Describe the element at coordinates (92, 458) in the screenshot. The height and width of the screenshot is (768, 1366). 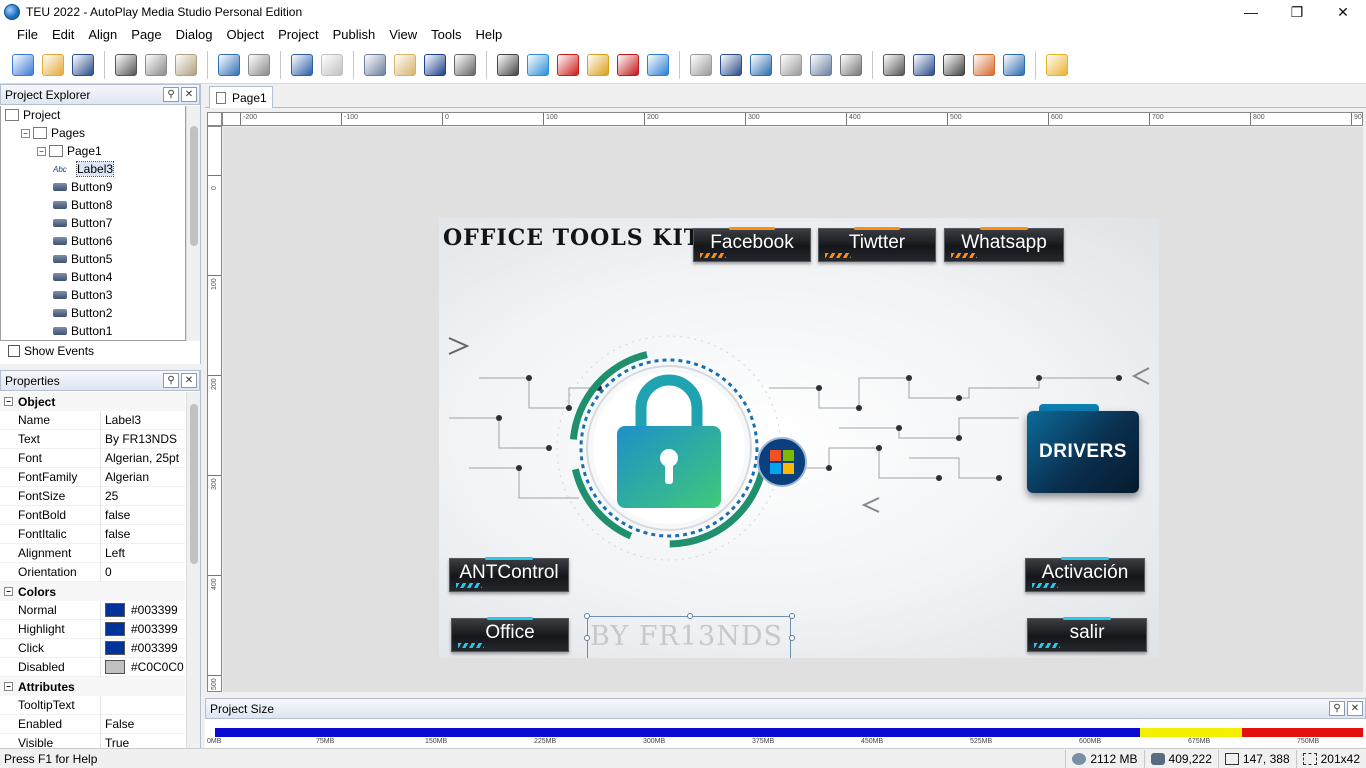
I see `property-row: Font Algerian, 25pt` at that location.